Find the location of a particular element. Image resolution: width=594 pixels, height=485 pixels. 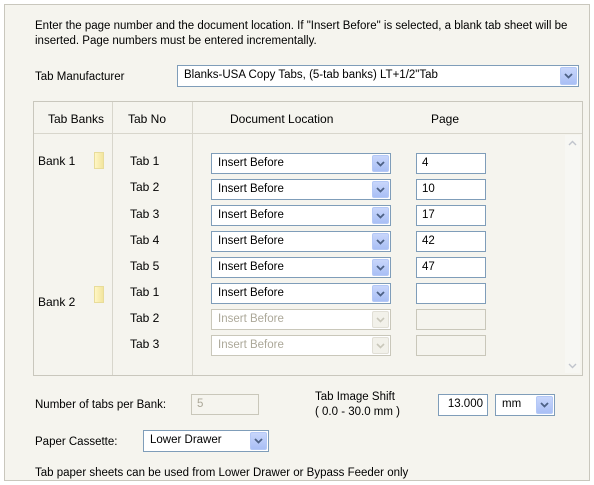

paper-cassette-value: Lower Drawer is located at coordinates (186, 440).